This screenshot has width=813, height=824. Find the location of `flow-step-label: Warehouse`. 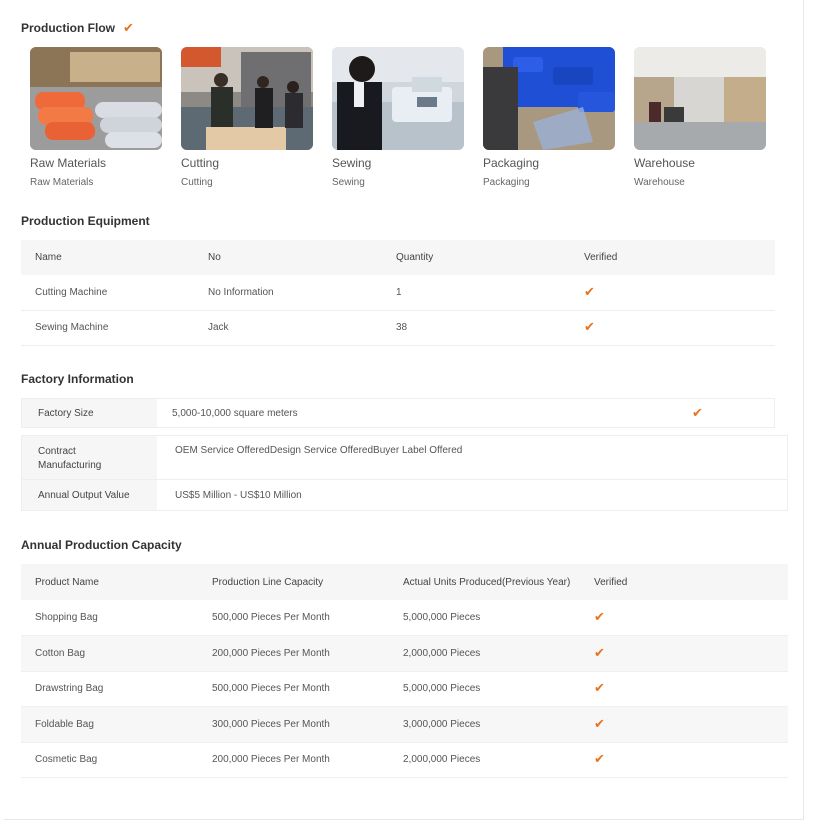

flow-step-label: Warehouse is located at coordinates (664, 163).